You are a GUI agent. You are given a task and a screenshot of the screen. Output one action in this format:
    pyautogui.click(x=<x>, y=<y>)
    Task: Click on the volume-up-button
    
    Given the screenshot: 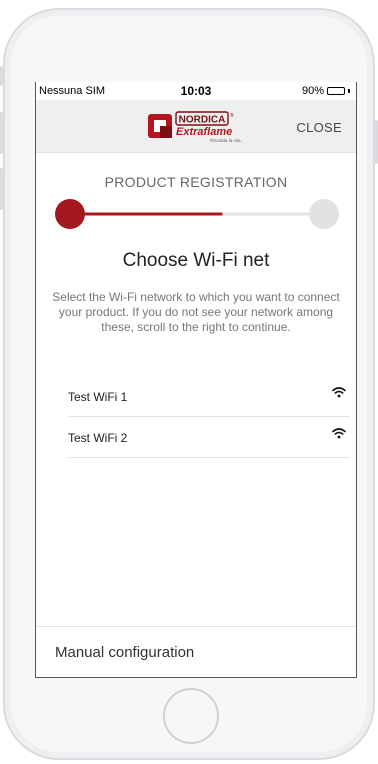 What is the action you would take?
    pyautogui.click(x=1, y=133)
    